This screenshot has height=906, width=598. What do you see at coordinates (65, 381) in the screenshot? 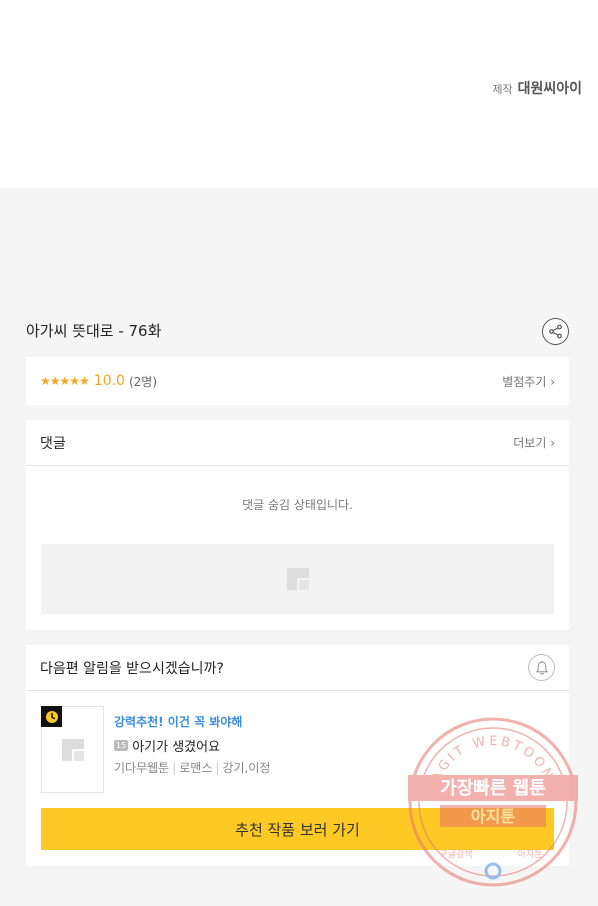
I see `rating-stars: ★★★★★` at bounding box center [65, 381].